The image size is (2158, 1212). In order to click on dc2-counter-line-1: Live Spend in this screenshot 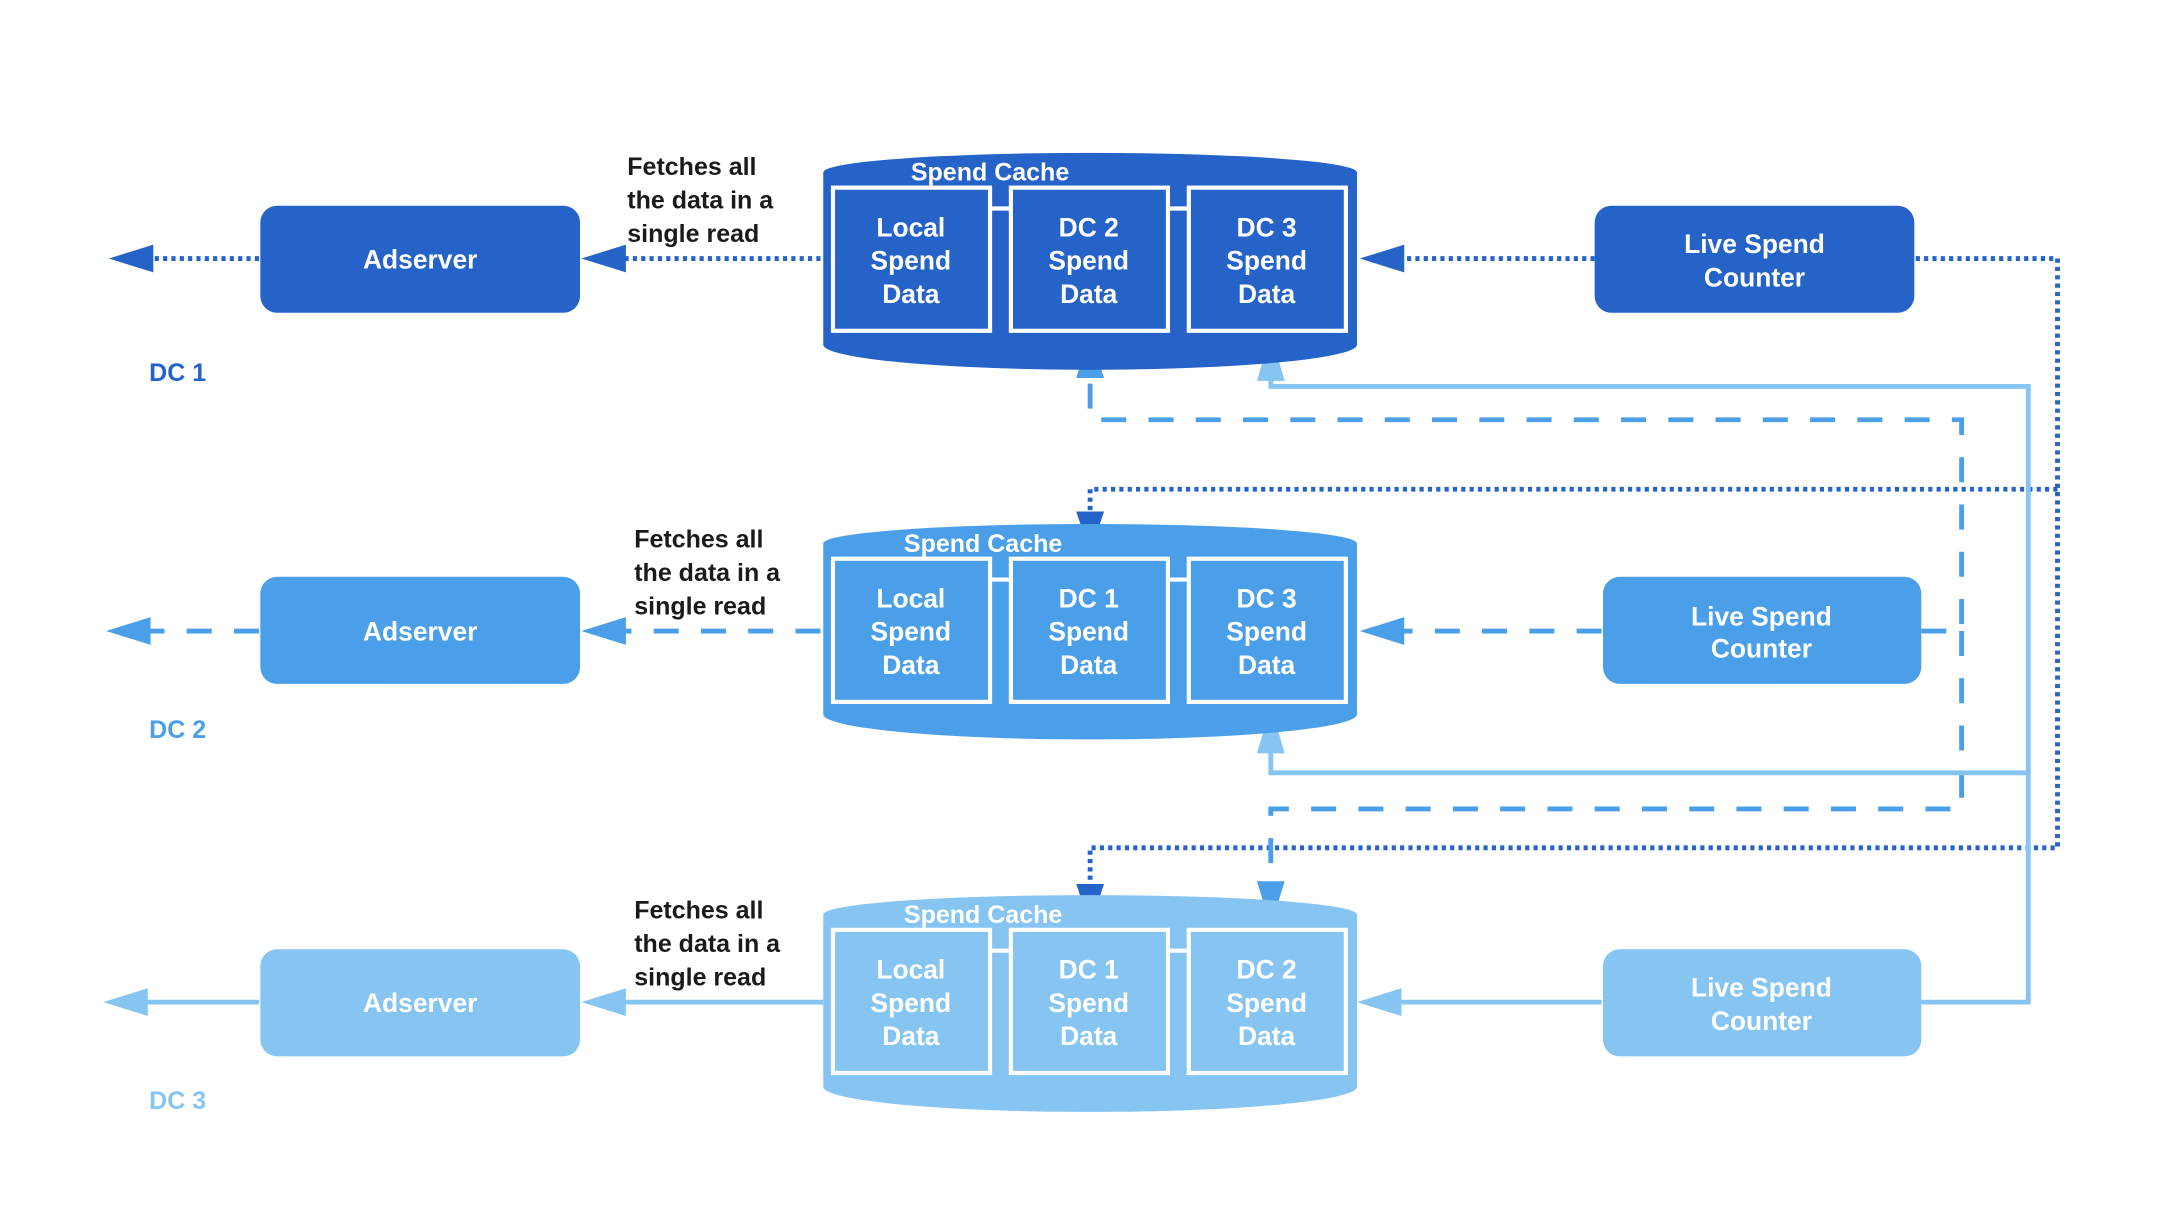, I will do `click(1761, 616)`.